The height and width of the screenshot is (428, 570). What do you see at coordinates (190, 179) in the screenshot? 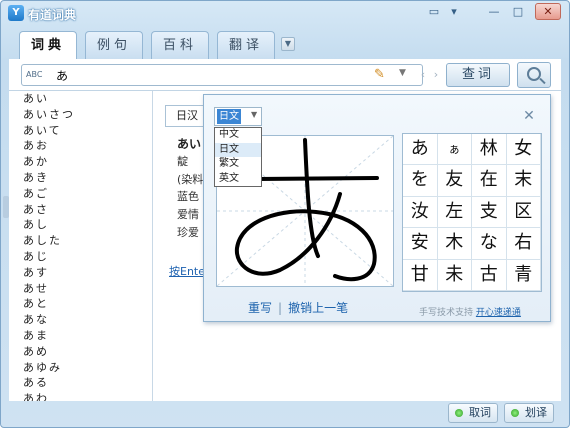
I see `definition-line: (染料` at bounding box center [190, 179].